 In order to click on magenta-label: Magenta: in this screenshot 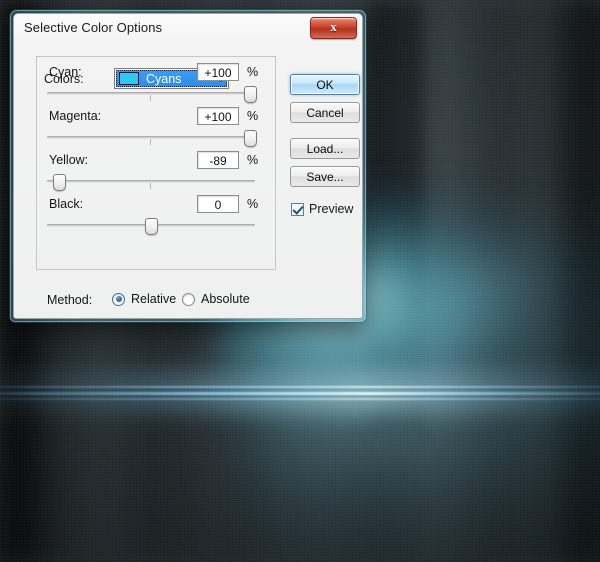, I will do `click(75, 116)`.